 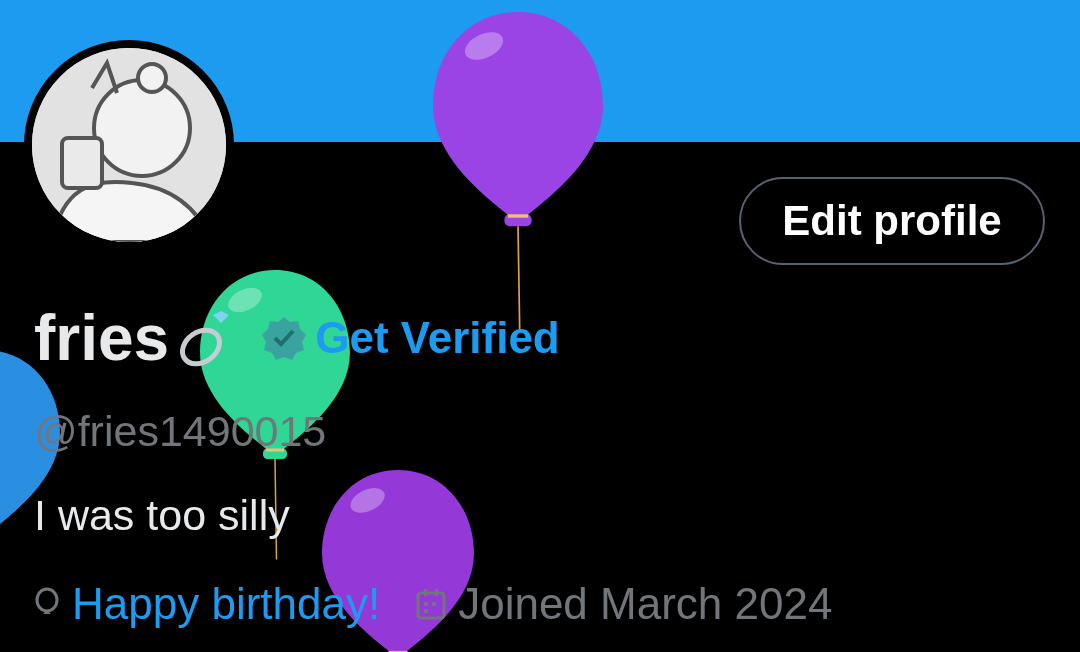 I want to click on join-date: Joined March 2024, so click(x=645, y=604).